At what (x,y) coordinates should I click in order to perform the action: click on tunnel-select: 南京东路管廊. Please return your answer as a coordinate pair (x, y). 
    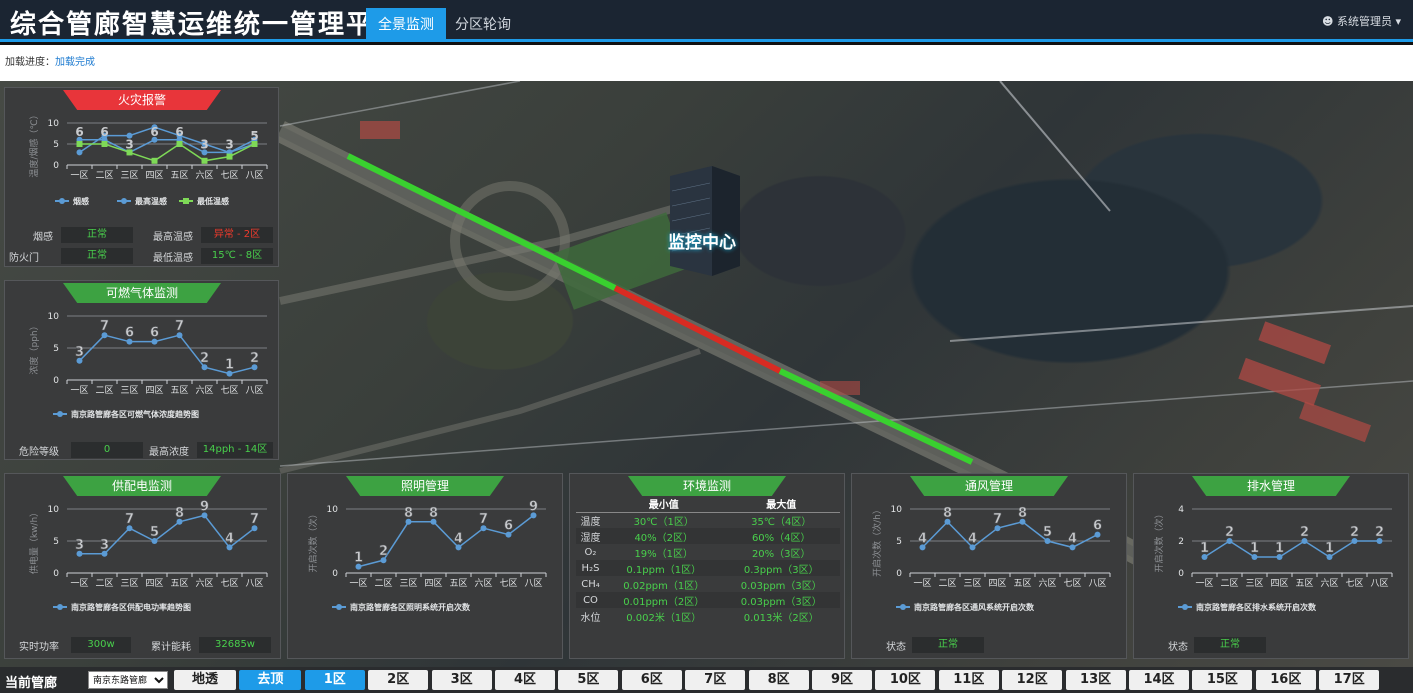
    Looking at the image, I should click on (128, 680).